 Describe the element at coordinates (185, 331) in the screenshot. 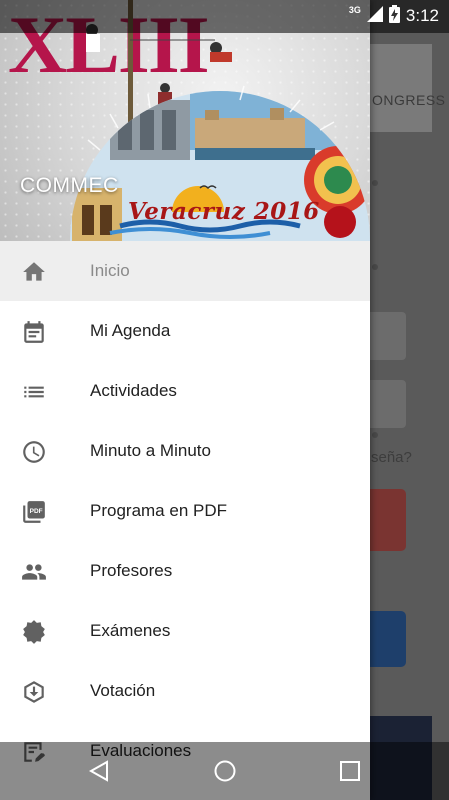

I see `menu-item-mi-agenda: Mi Agenda` at that location.